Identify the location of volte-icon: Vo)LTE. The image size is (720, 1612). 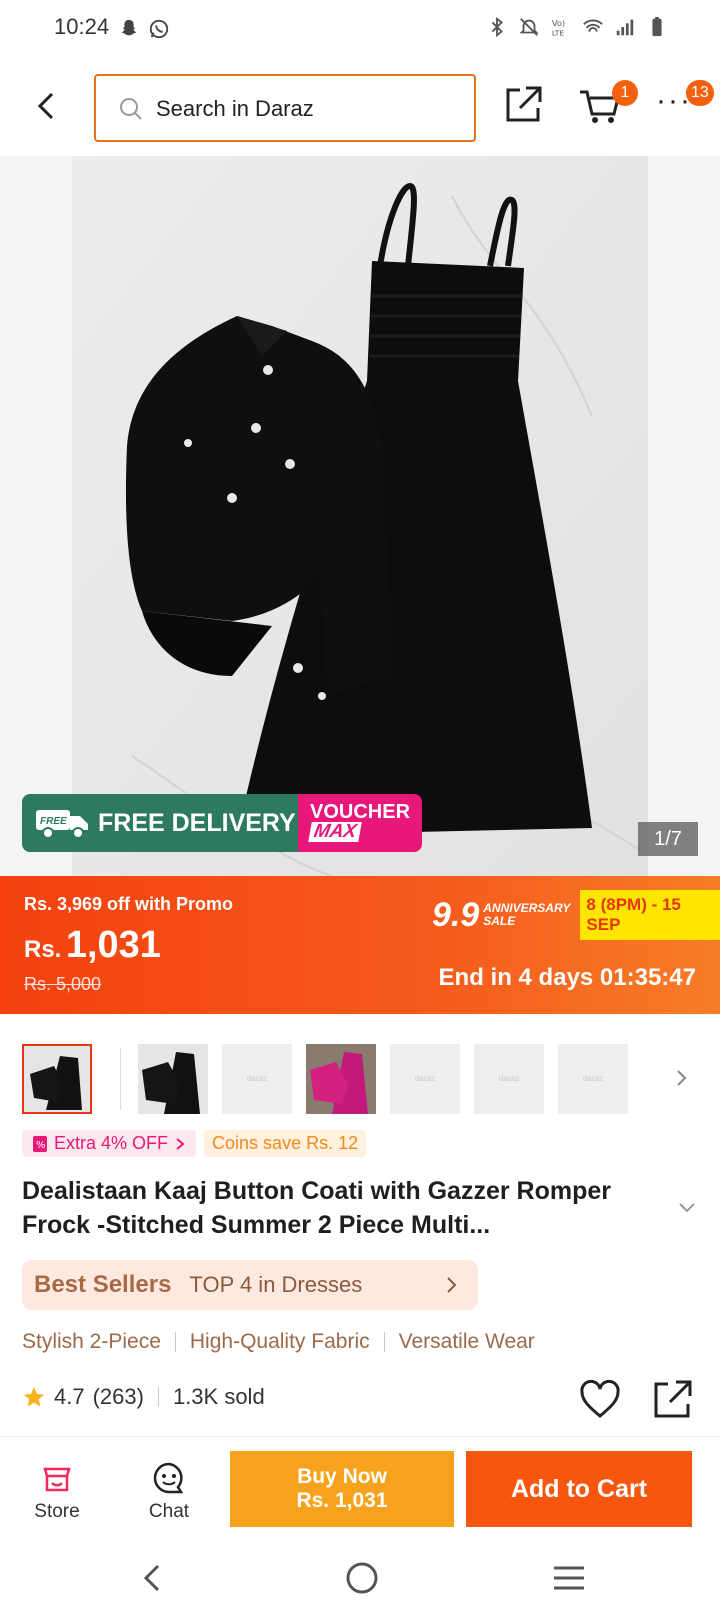
(558, 27).